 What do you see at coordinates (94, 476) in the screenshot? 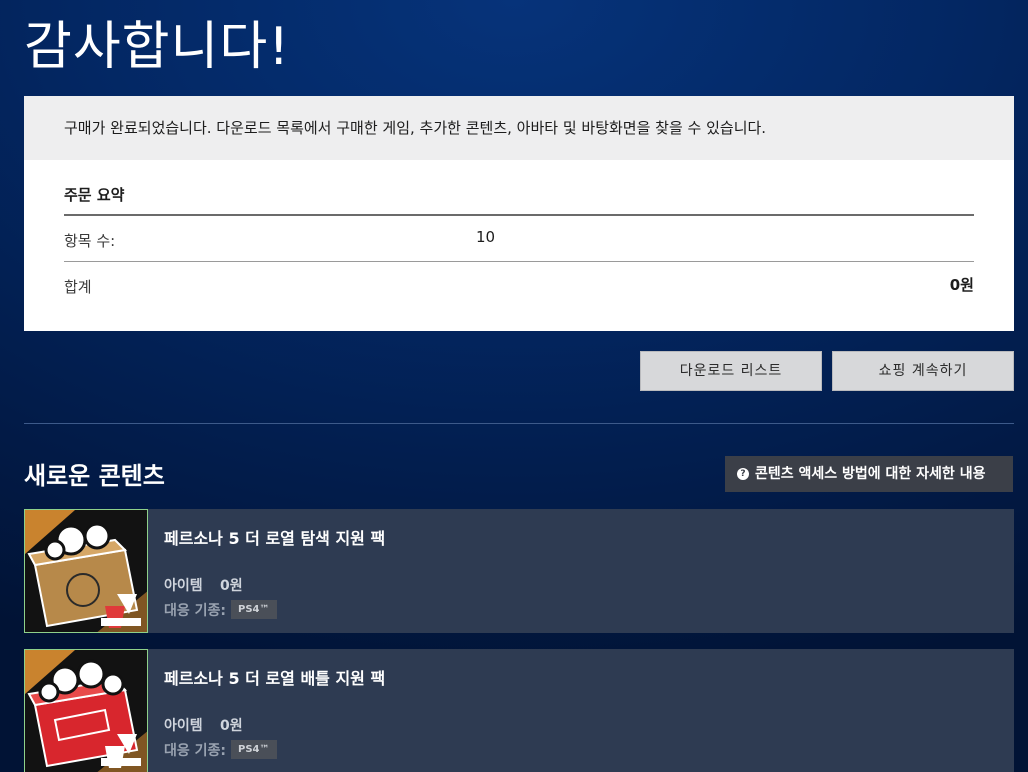
I see `new-content-title: 새로운 콘텐츠` at bounding box center [94, 476].